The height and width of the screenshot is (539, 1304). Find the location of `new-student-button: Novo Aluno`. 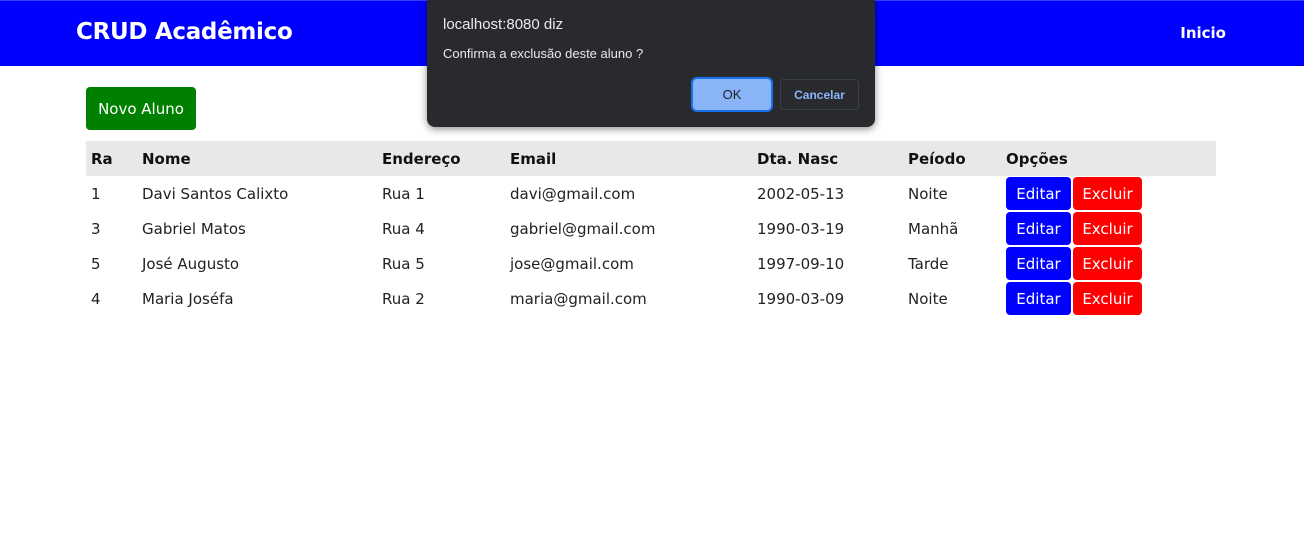

new-student-button: Novo Aluno is located at coordinates (141, 108).